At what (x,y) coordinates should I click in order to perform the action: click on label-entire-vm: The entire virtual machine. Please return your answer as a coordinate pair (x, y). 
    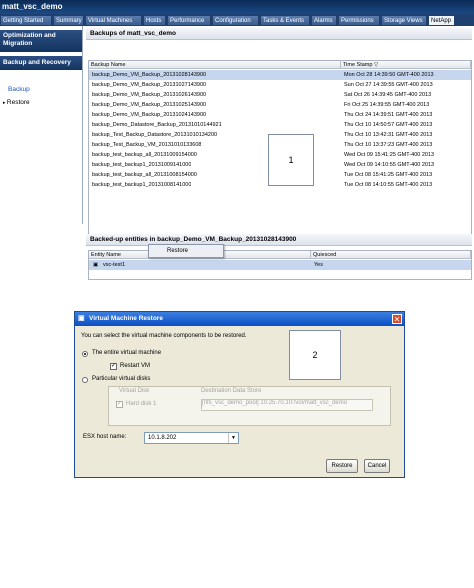
    Looking at the image, I should click on (127, 353).